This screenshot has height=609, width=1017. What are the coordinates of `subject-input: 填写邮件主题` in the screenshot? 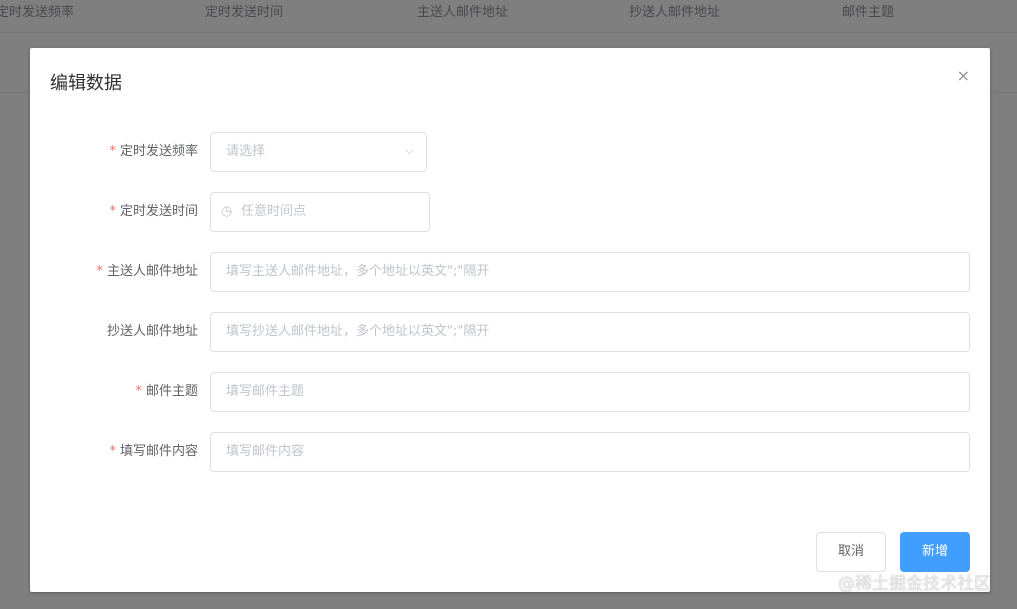 It's located at (590, 392).